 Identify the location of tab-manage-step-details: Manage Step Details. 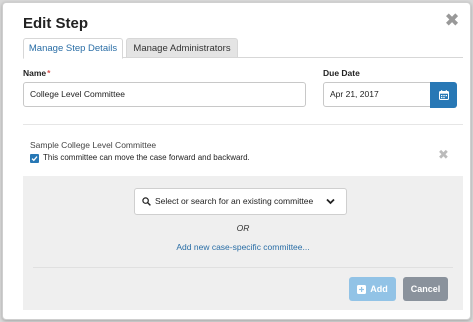
(73, 48).